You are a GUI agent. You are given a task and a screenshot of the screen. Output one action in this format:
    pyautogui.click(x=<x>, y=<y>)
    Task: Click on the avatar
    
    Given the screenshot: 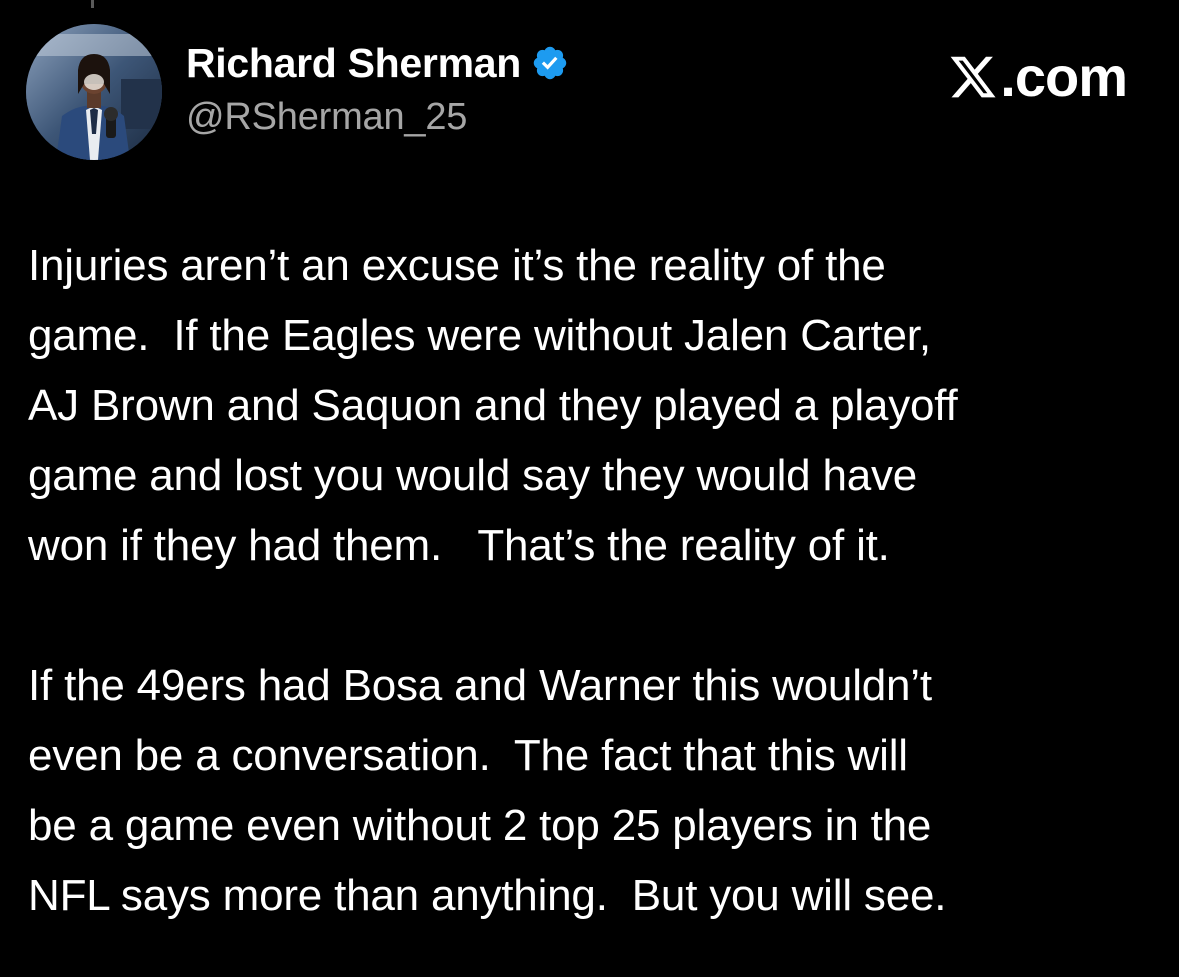 What is the action you would take?
    pyautogui.click(x=94, y=92)
    